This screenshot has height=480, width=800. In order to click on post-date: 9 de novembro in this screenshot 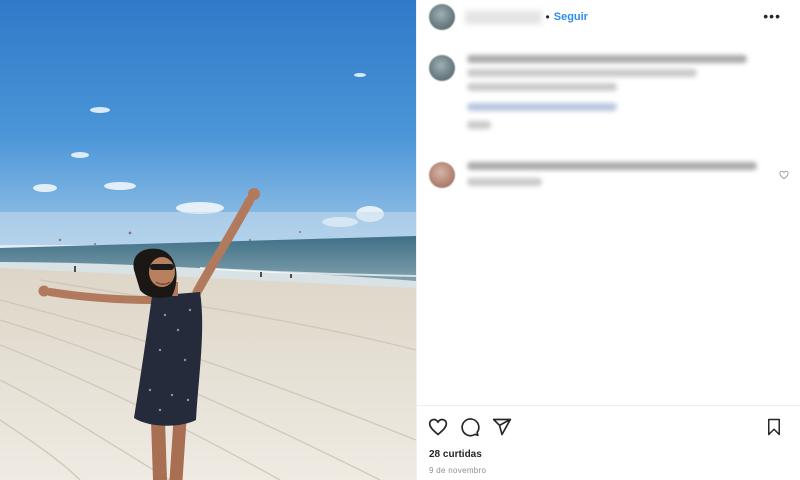, I will do `click(458, 470)`.